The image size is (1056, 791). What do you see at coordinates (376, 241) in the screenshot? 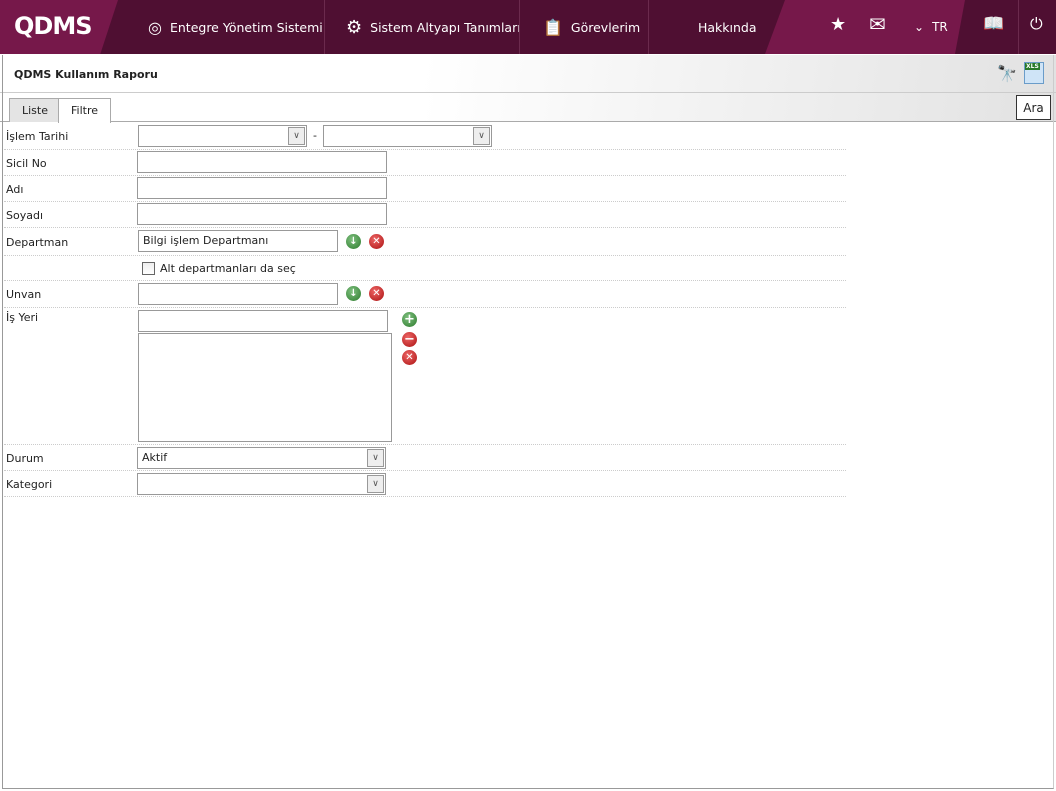
I see `clear-departman-icon: ✕` at bounding box center [376, 241].